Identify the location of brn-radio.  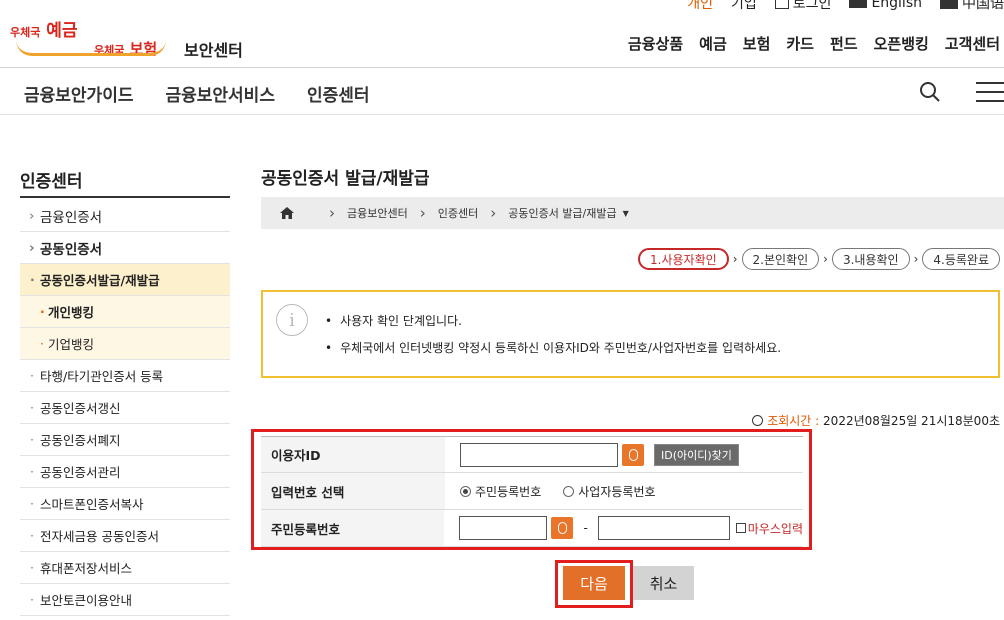
(569, 491).